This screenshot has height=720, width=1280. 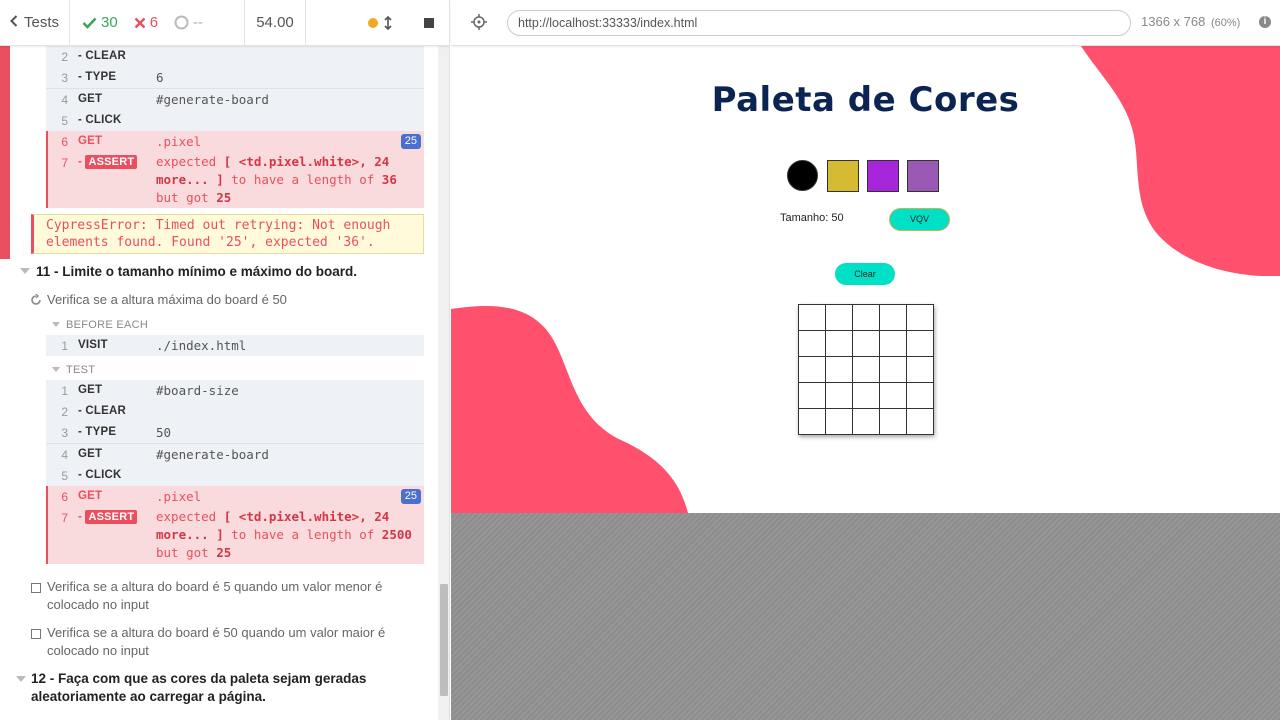 What do you see at coordinates (64, 391) in the screenshot?
I see `command-number: 1` at bounding box center [64, 391].